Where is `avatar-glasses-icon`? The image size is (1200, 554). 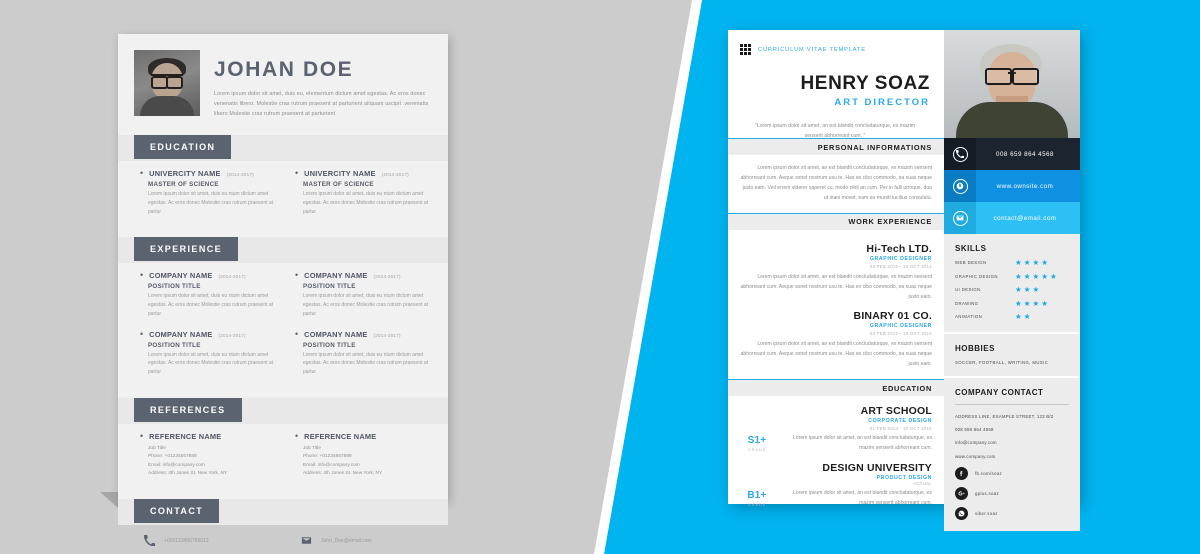 avatar-glasses-icon is located at coordinates (167, 81).